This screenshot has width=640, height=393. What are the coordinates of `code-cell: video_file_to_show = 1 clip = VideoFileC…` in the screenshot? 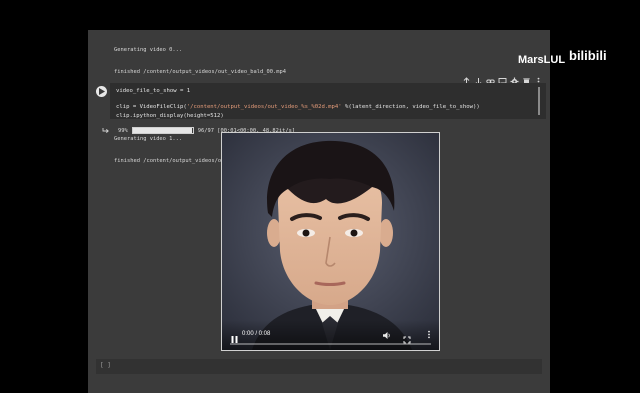 It's located at (328, 101).